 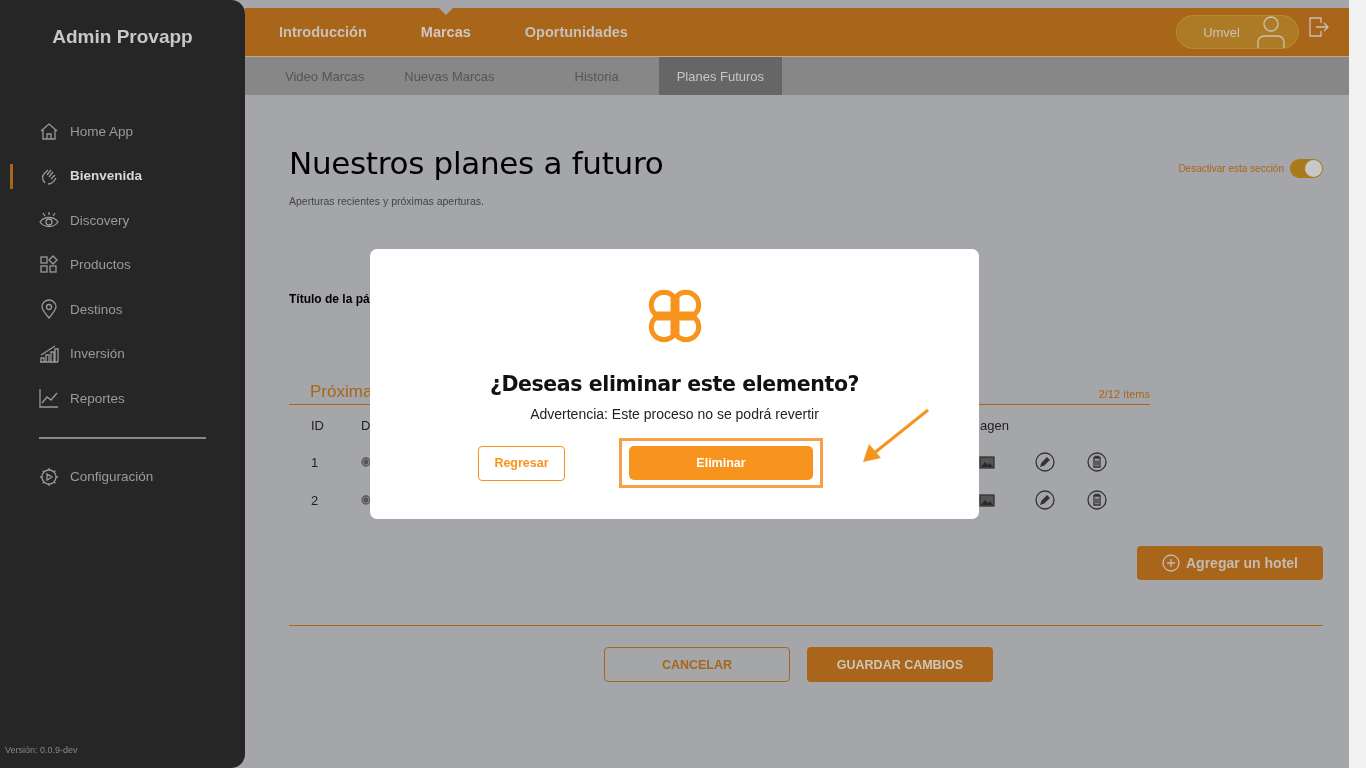 What do you see at coordinates (49, 398) in the screenshot?
I see `line-chart-icon` at bounding box center [49, 398].